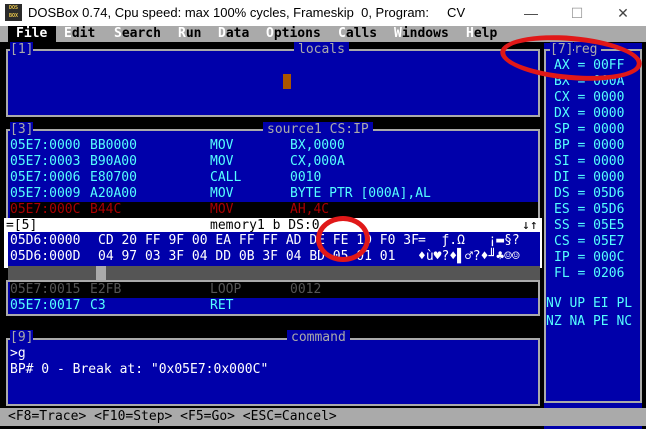 This screenshot has width=646, height=429. Describe the element at coordinates (589, 194) in the screenshot. I see `register-ds: DS = 05D6` at that location.